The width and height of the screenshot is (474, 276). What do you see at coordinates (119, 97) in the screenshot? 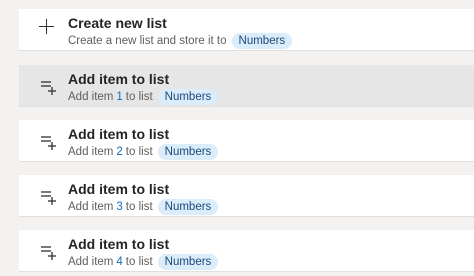
I see `item-value: 1` at bounding box center [119, 97].